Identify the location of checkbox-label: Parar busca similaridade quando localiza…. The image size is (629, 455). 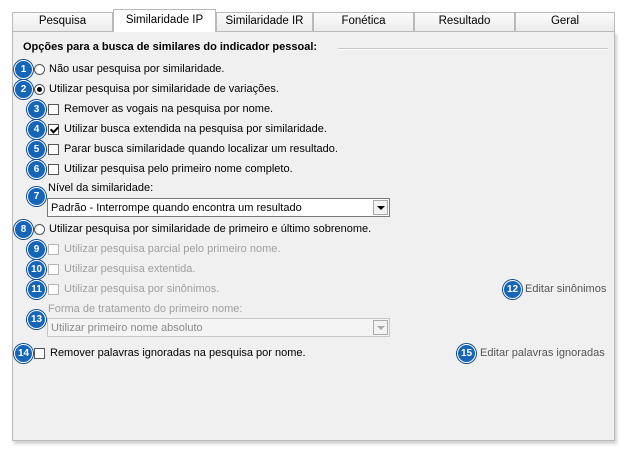
(201, 149).